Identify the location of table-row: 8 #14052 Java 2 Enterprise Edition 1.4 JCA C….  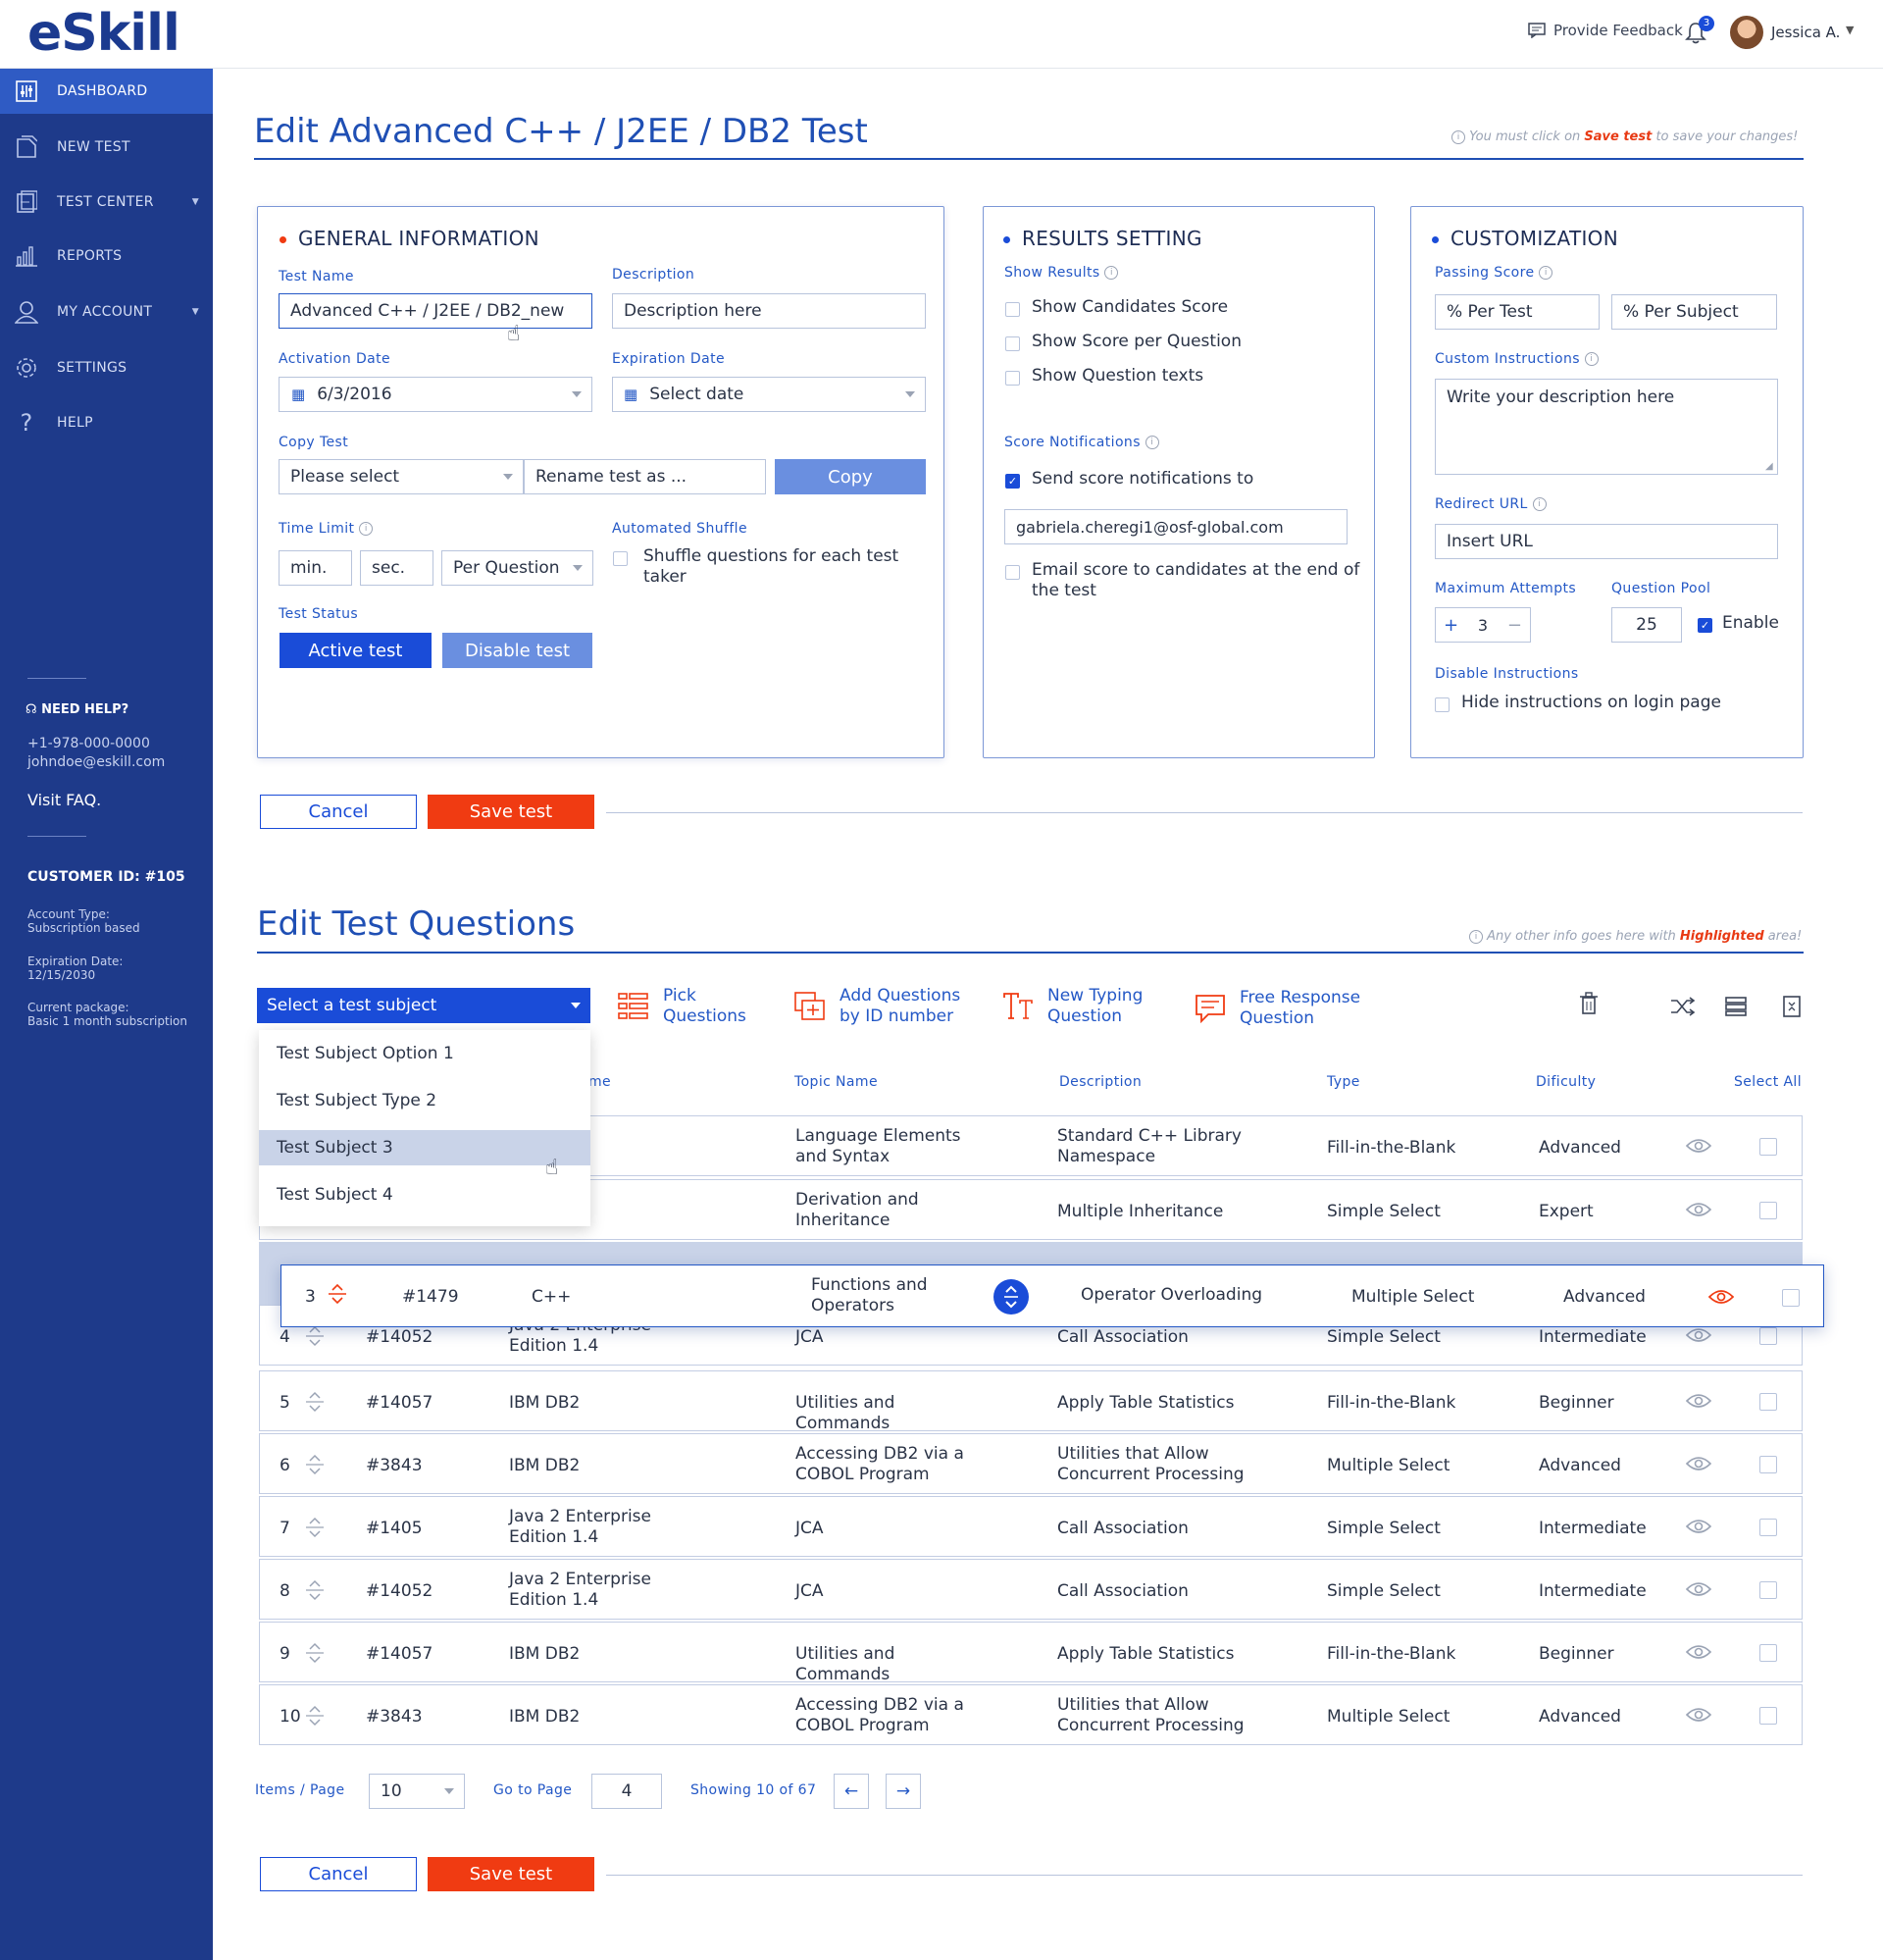
(1031, 1589).